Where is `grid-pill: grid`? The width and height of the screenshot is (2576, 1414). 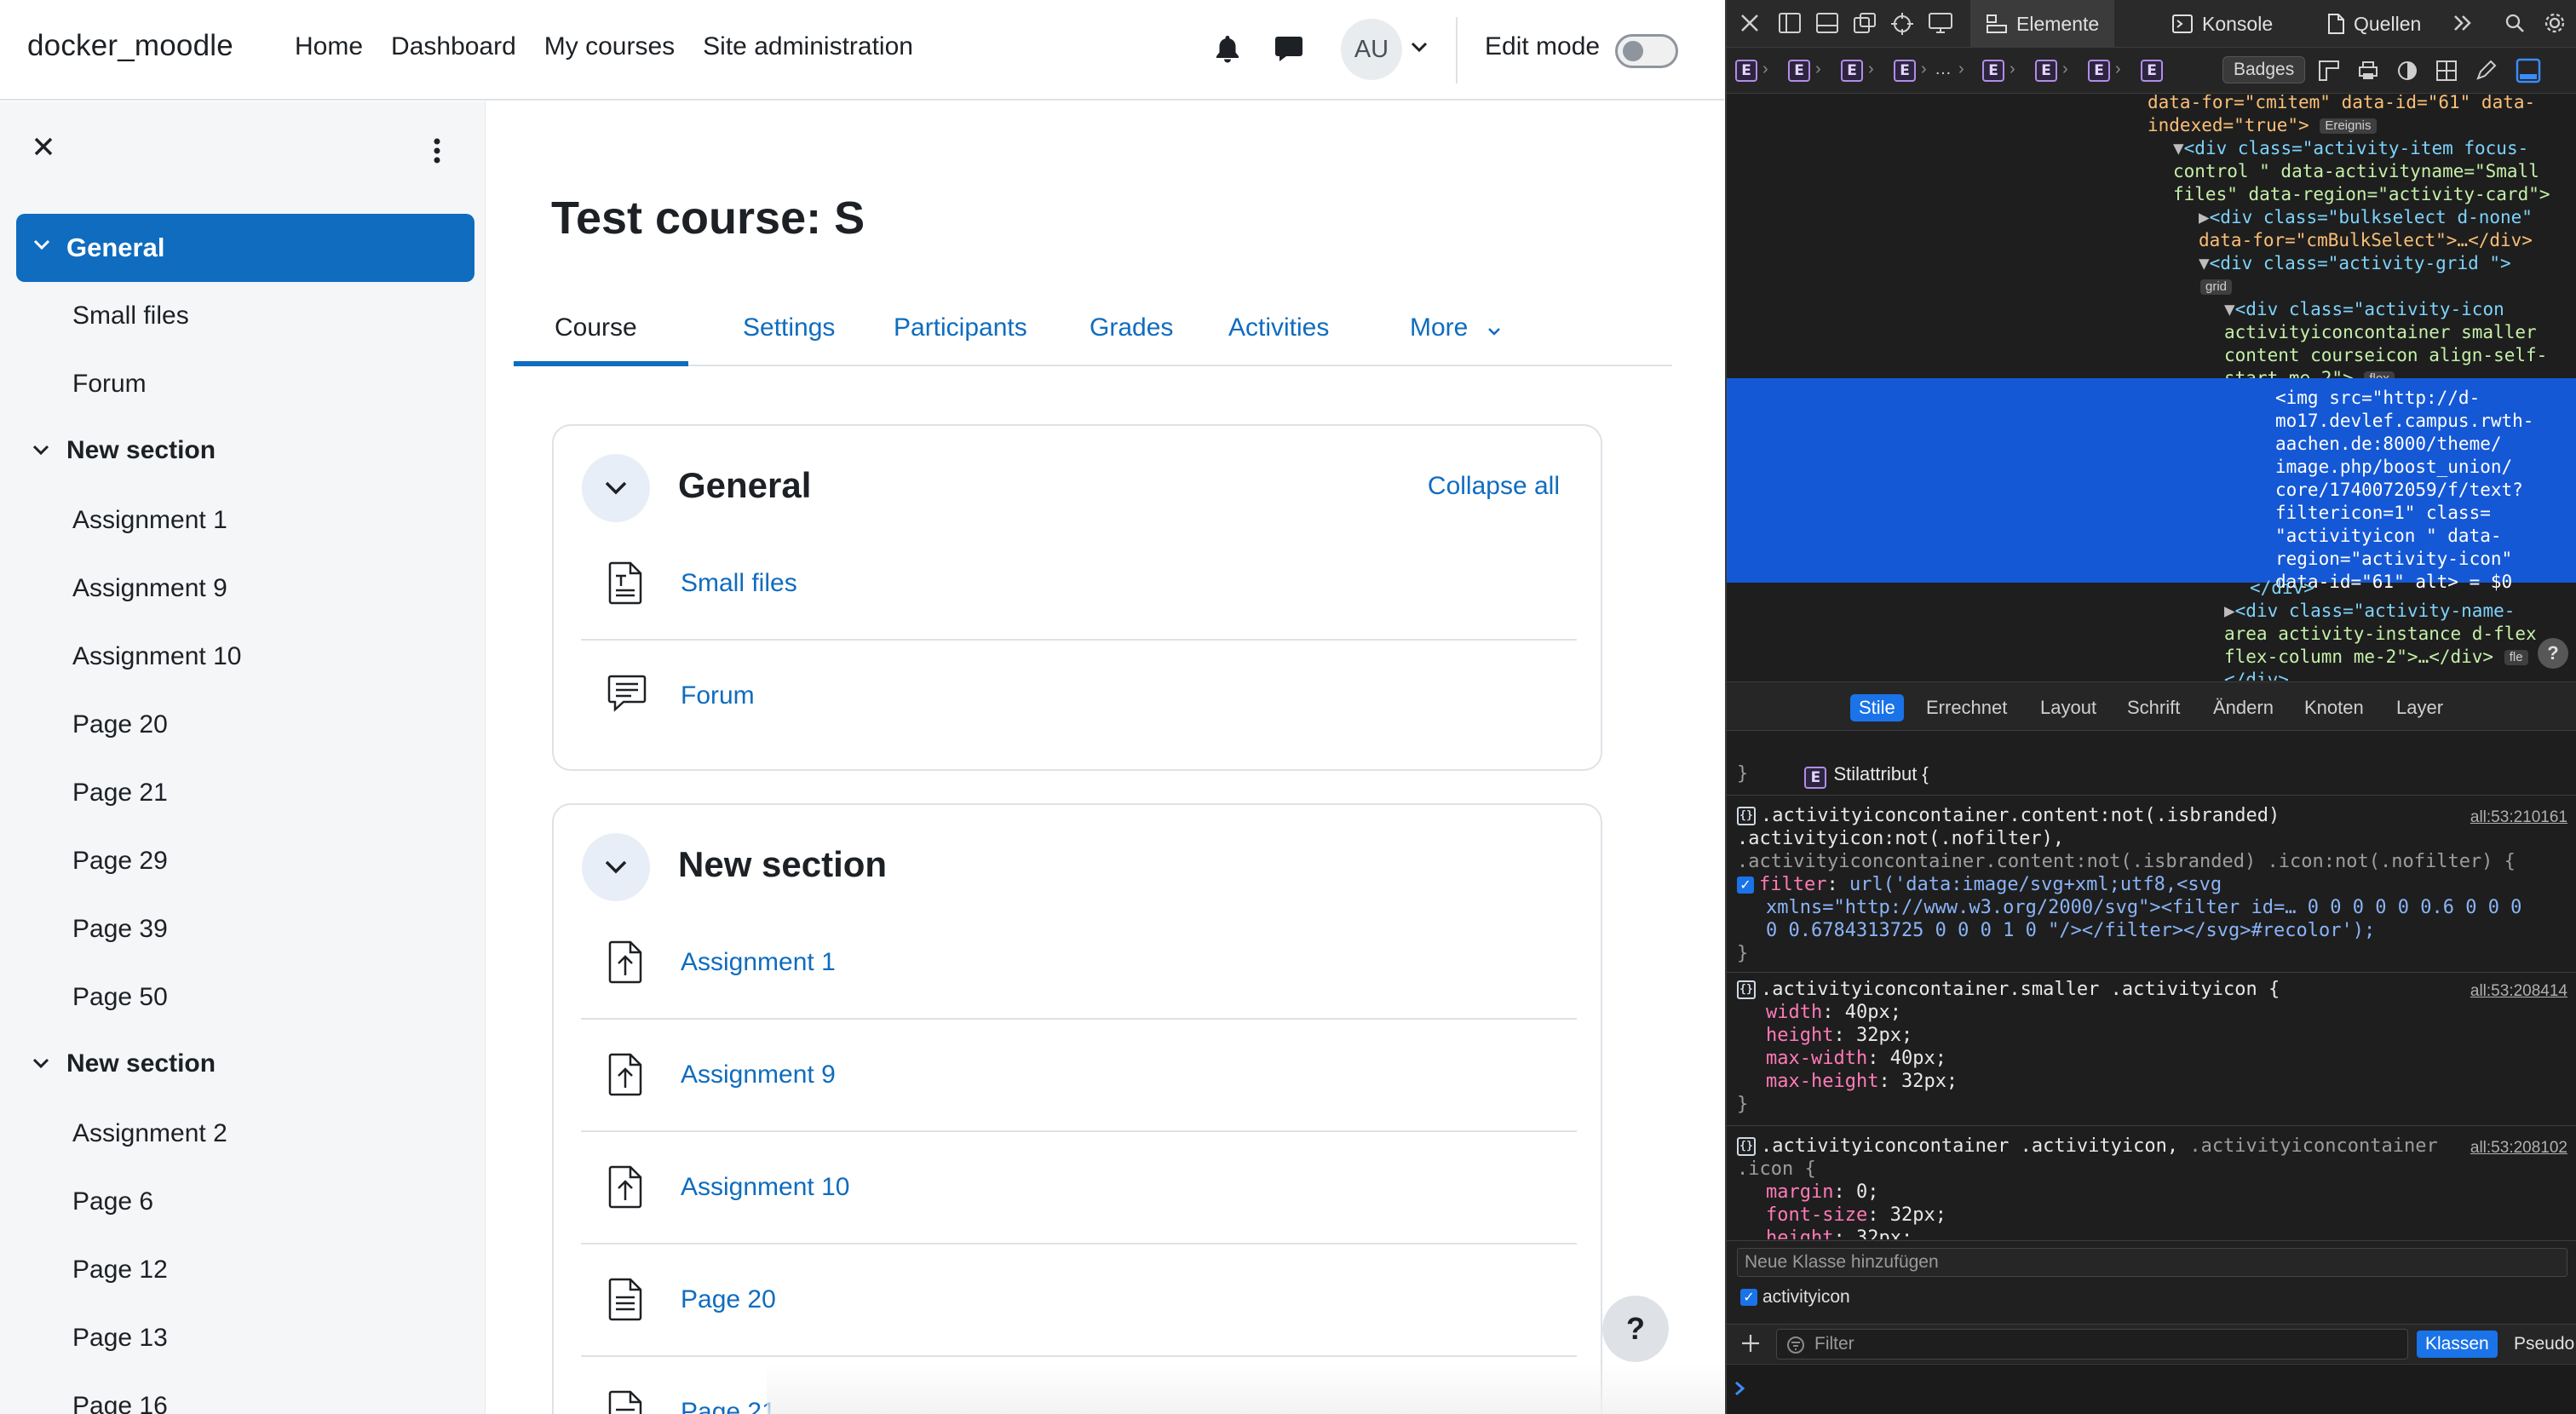
grid-pill: grid is located at coordinates (2217, 287).